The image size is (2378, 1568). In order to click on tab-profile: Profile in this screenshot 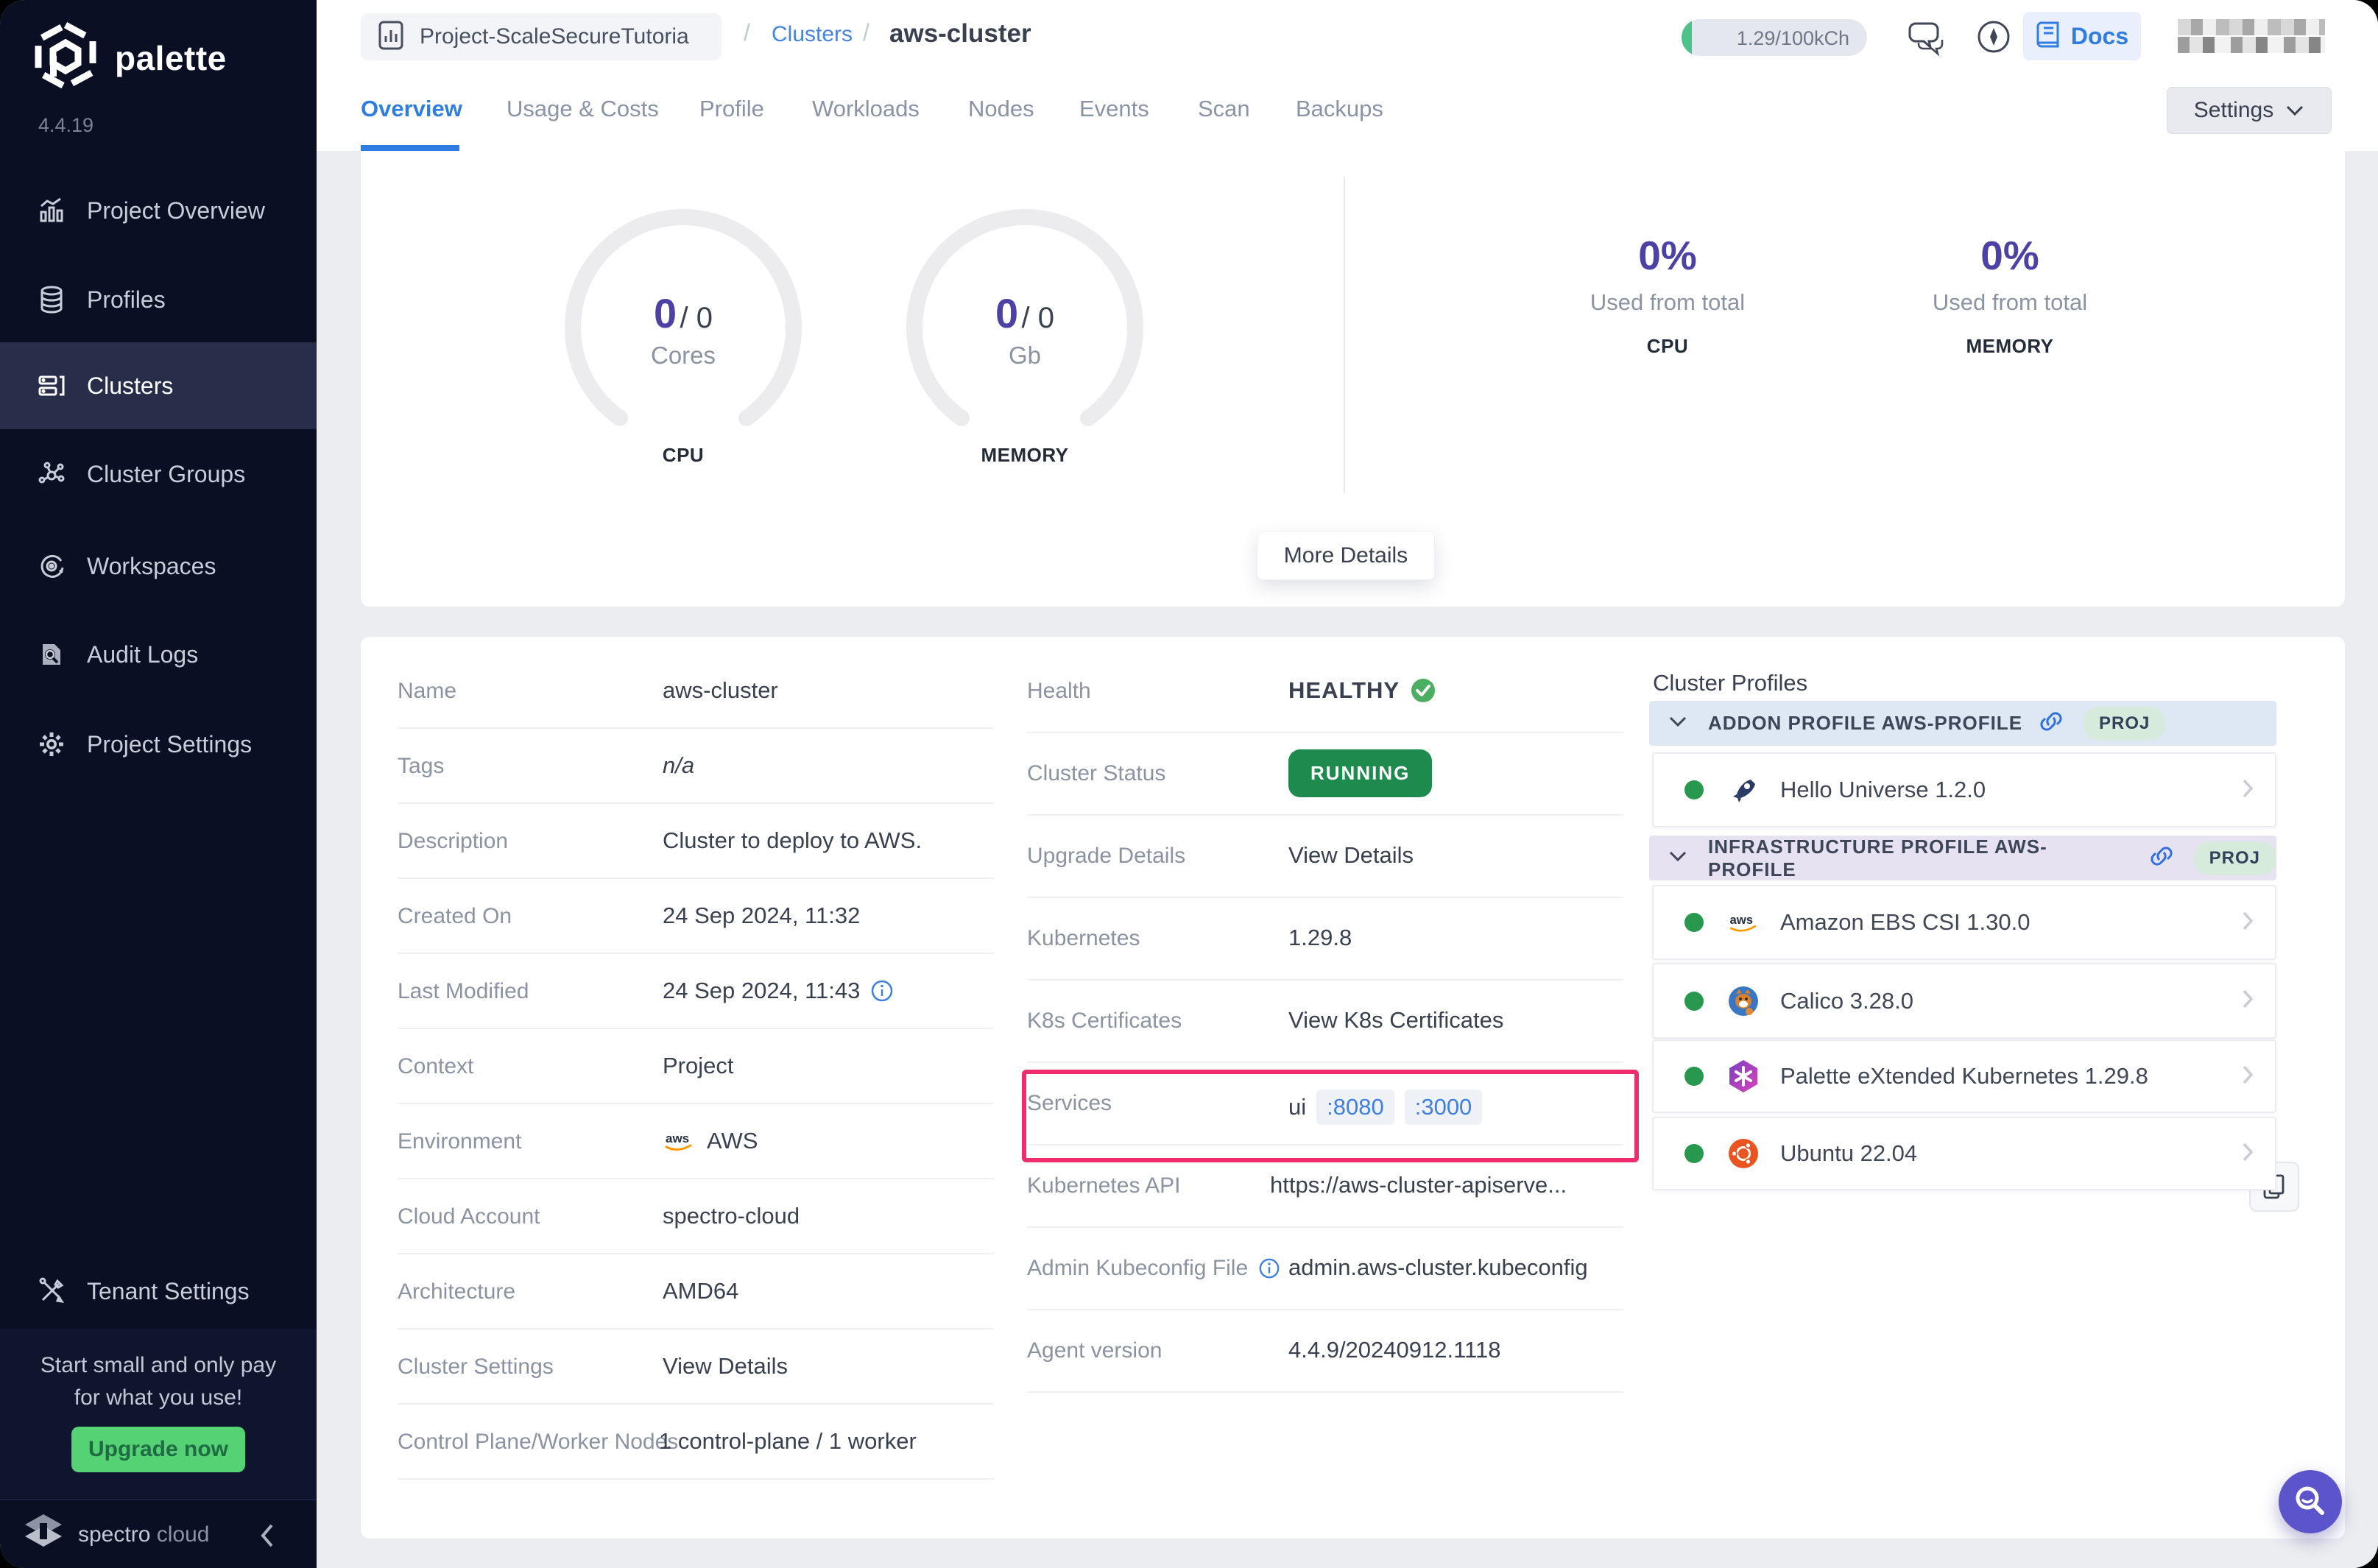, I will do `click(731, 109)`.